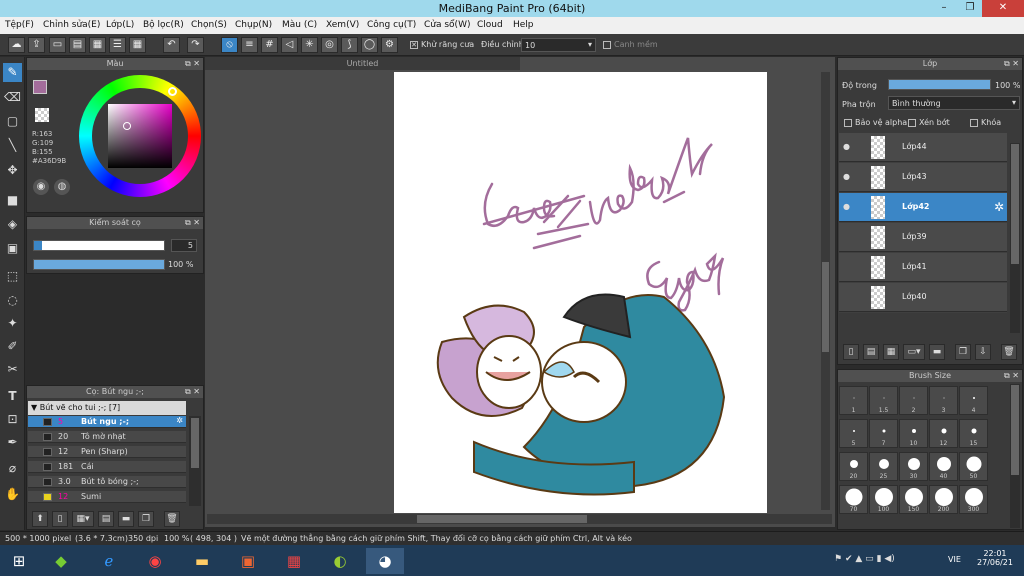 Image resolution: width=1024 pixels, height=576 pixels. I want to click on layer-row: Lớp41, so click(923, 267).